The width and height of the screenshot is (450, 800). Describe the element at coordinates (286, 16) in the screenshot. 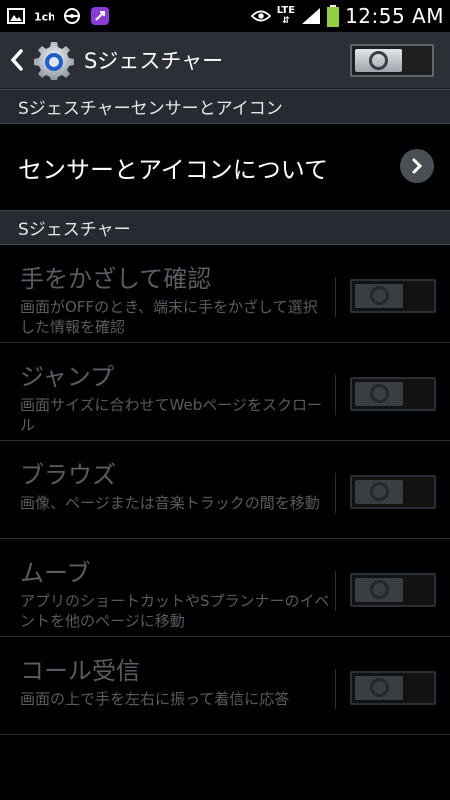

I see `lte-icon: LTE ⇵` at that location.